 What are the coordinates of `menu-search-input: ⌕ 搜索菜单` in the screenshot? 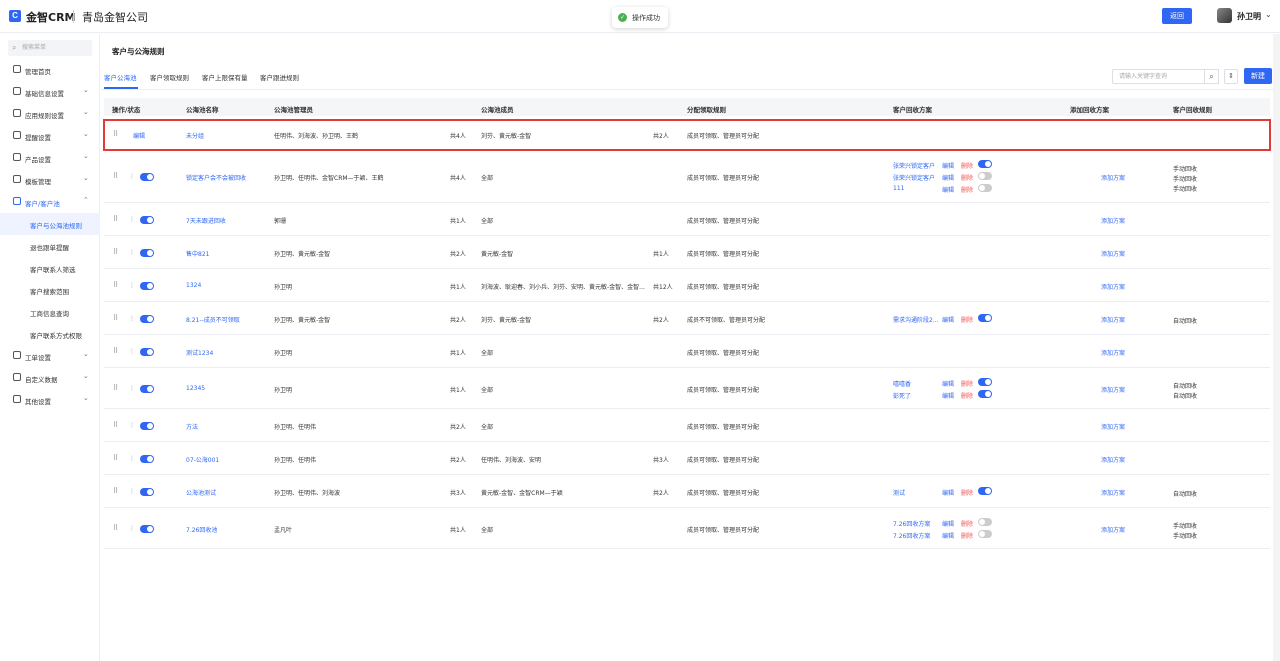 It's located at (50, 48).